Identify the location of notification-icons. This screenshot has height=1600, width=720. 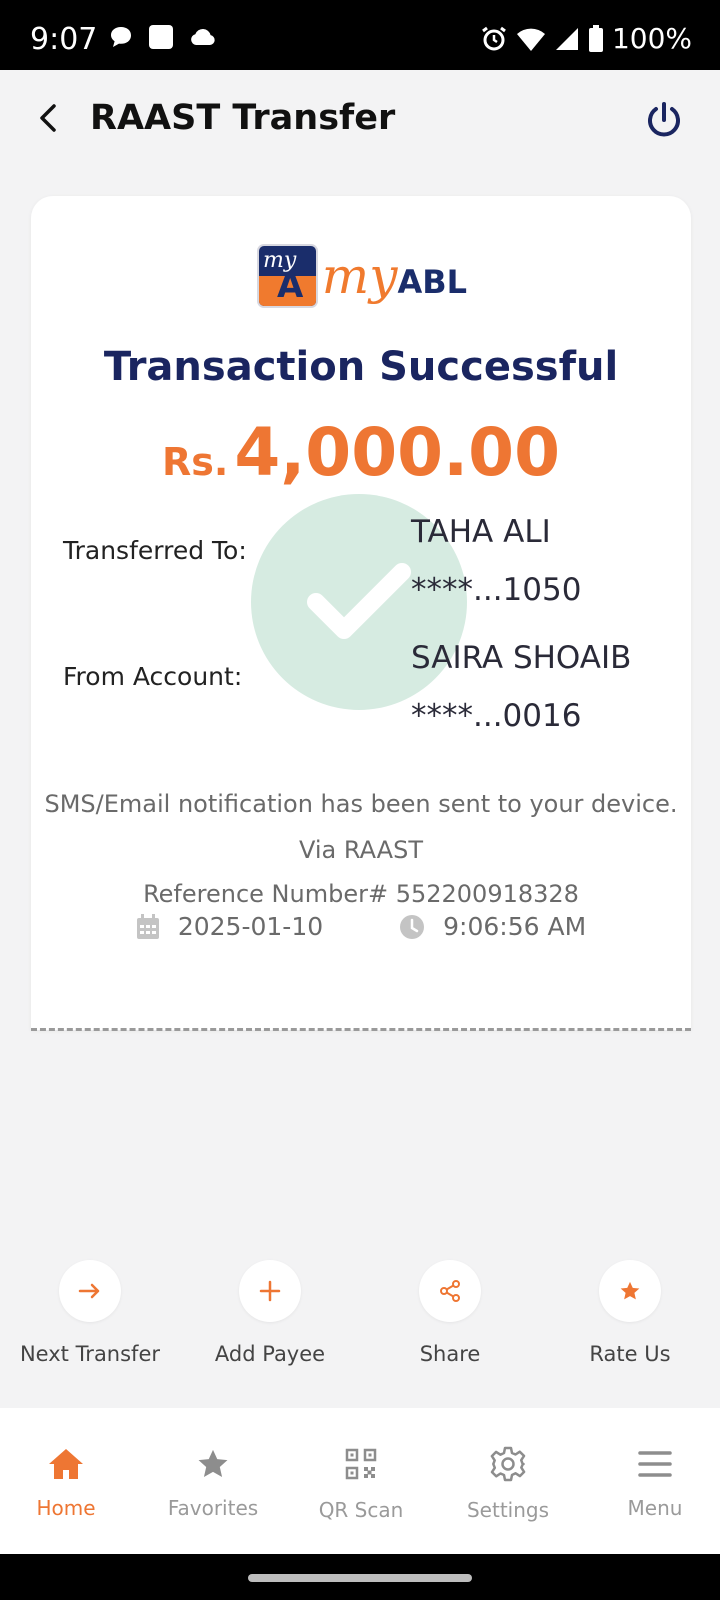
(162, 37).